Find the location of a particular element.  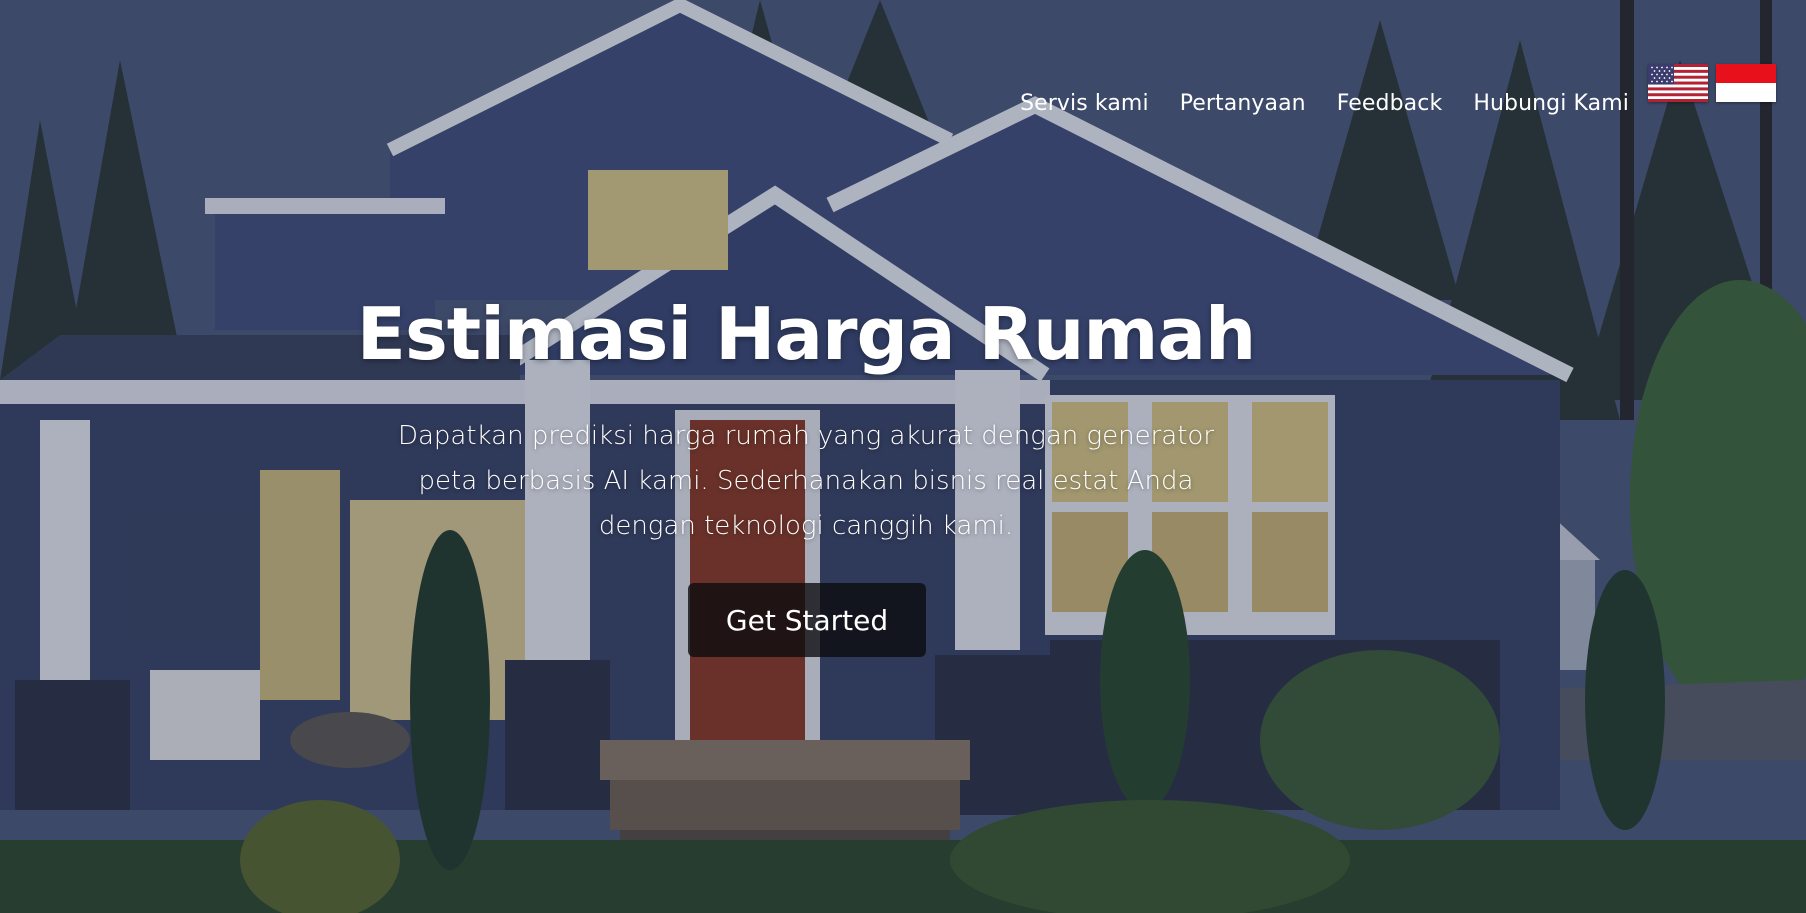

indonesia-flag-icon is located at coordinates (1746, 83).